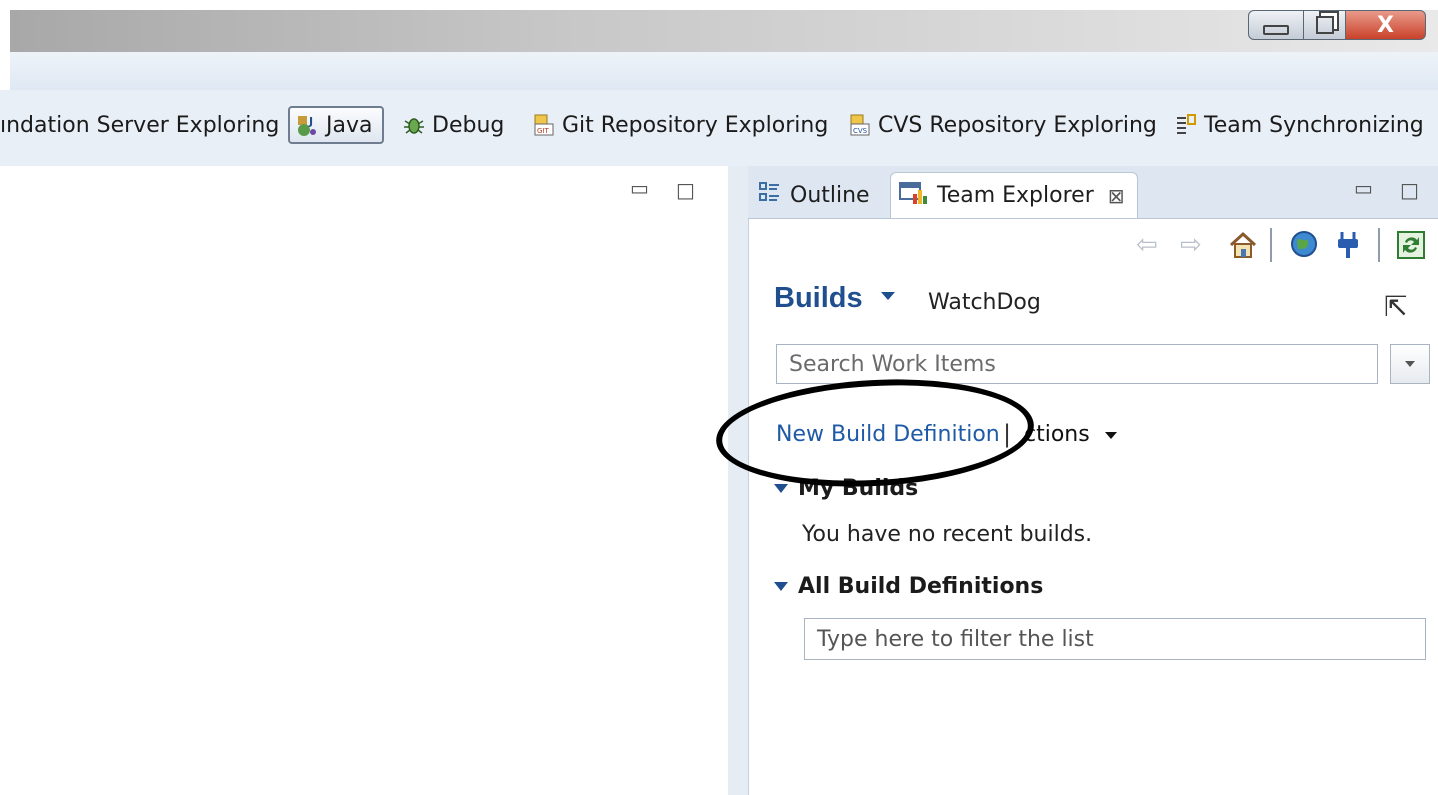  What do you see at coordinates (947, 534) in the screenshot?
I see `empty-builds-message: You have no recent builds.` at bounding box center [947, 534].